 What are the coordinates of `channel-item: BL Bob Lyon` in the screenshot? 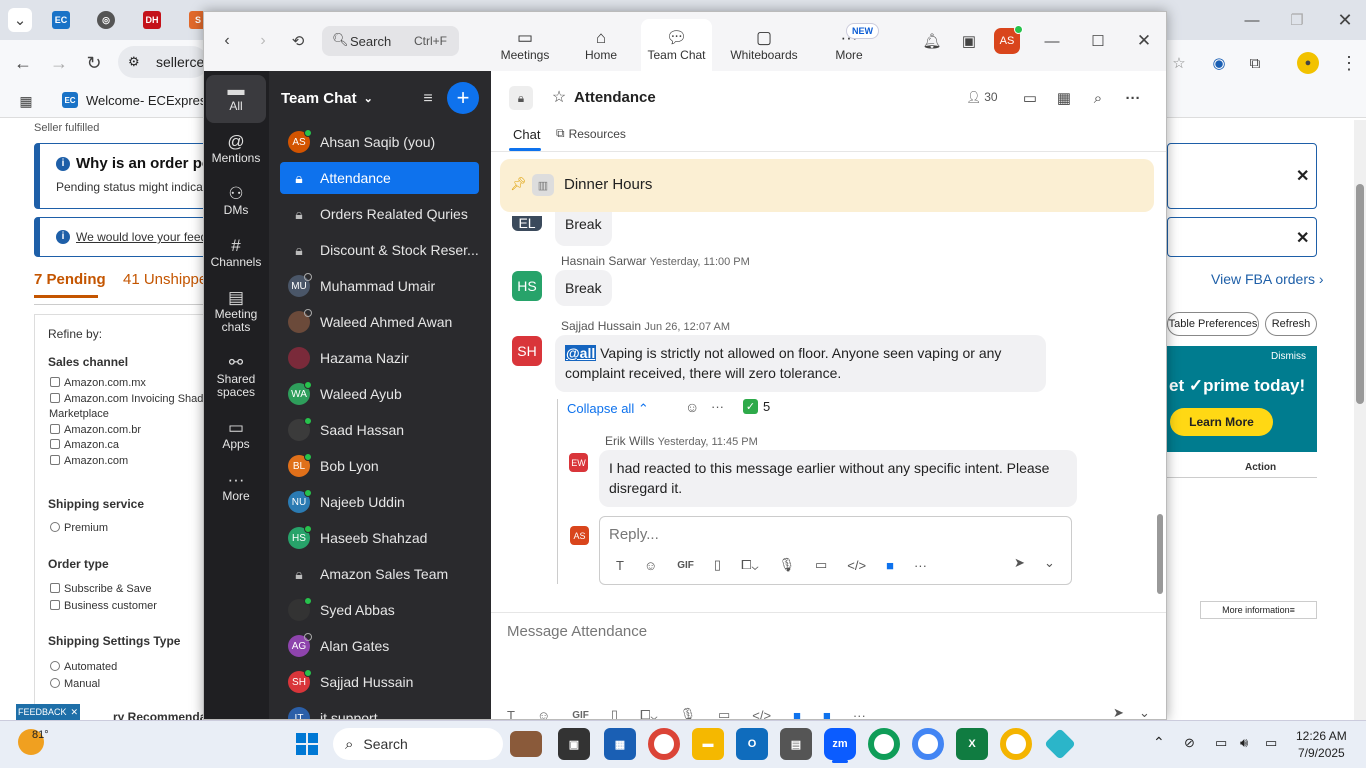 It's located at (379, 466).